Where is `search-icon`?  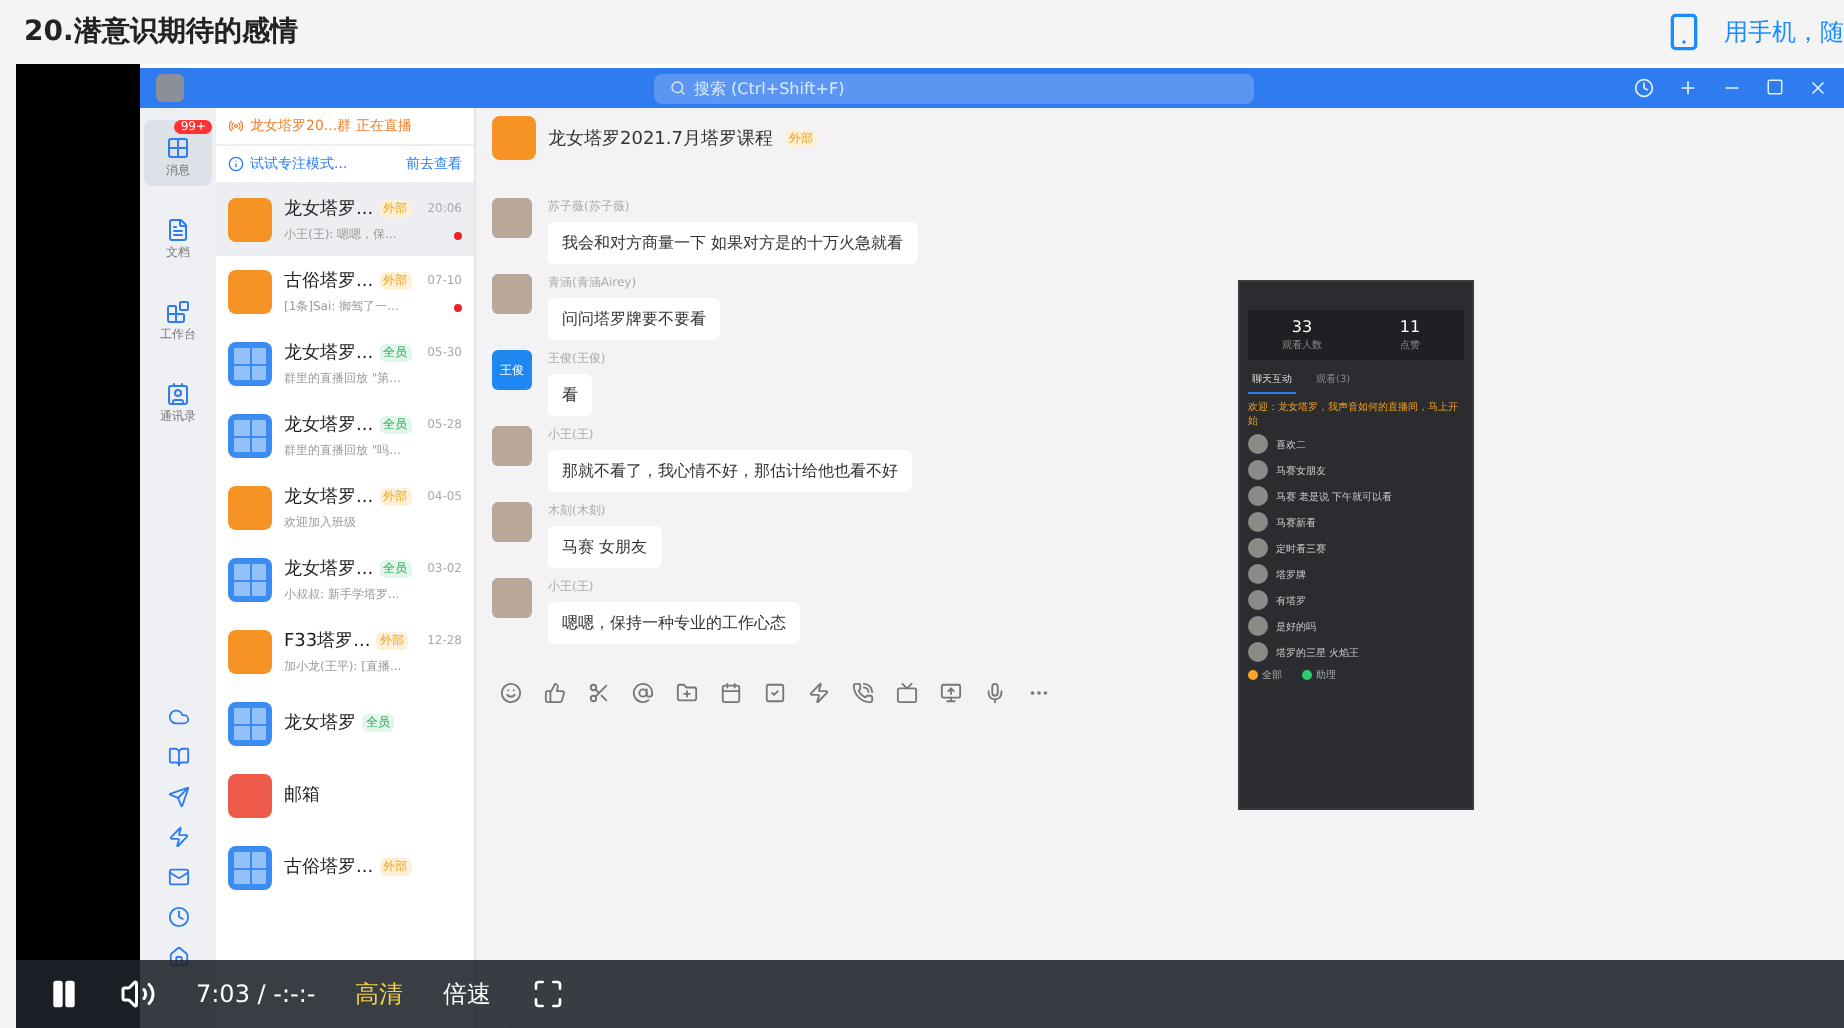
search-icon is located at coordinates (678, 88).